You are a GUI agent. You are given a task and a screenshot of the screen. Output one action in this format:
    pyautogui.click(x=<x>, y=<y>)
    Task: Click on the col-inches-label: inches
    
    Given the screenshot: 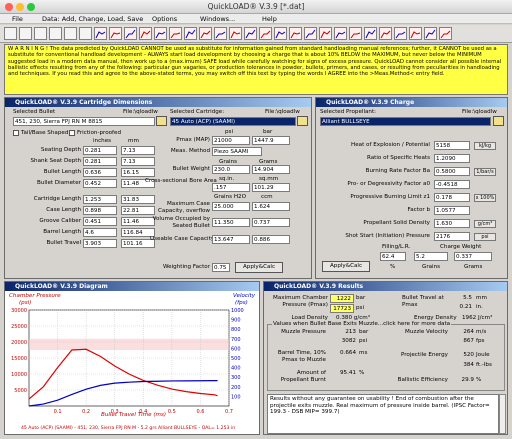 What is the action you would take?
    pyautogui.click(x=102, y=141)
    